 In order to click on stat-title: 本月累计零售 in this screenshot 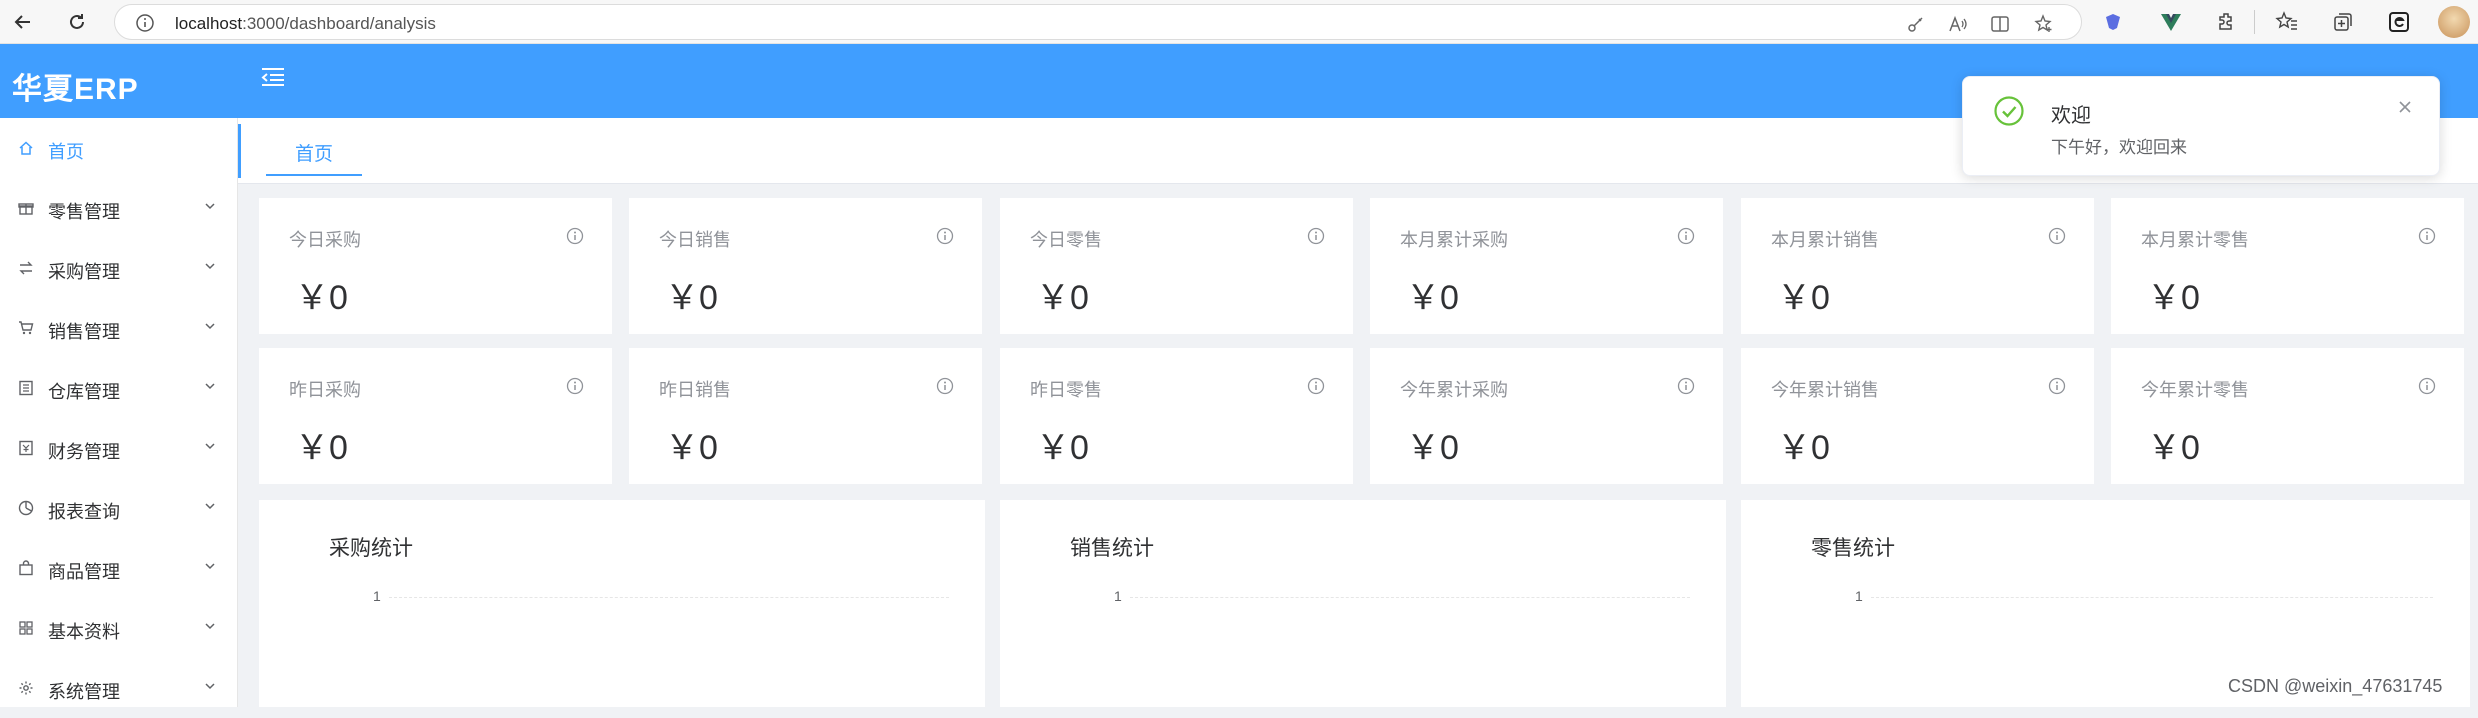, I will do `click(2195, 240)`.